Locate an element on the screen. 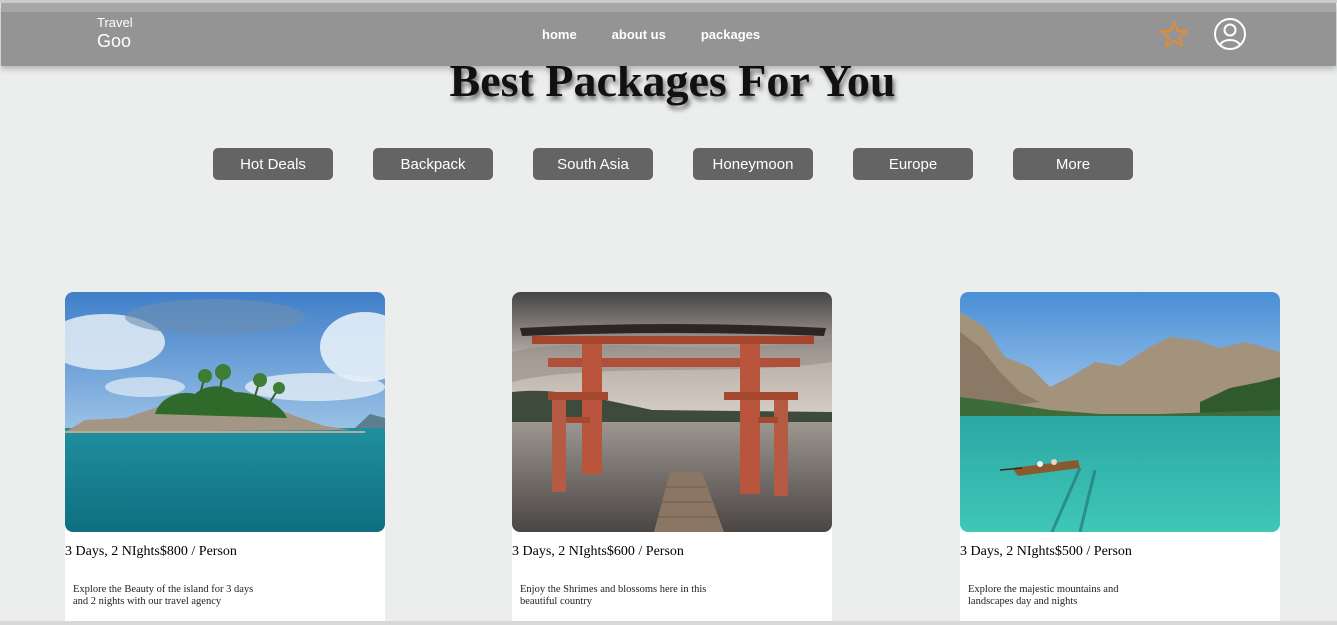  star-icon is located at coordinates (1174, 35).